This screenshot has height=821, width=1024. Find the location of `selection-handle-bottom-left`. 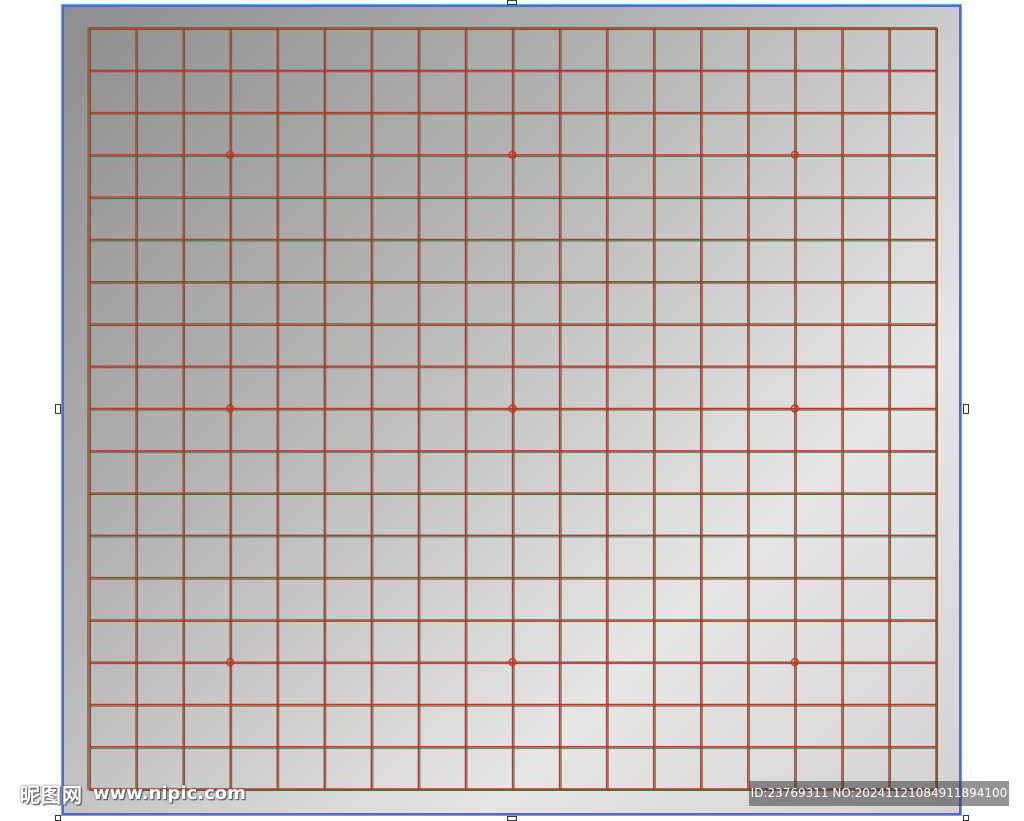

selection-handle-bottom-left is located at coordinates (58, 818).